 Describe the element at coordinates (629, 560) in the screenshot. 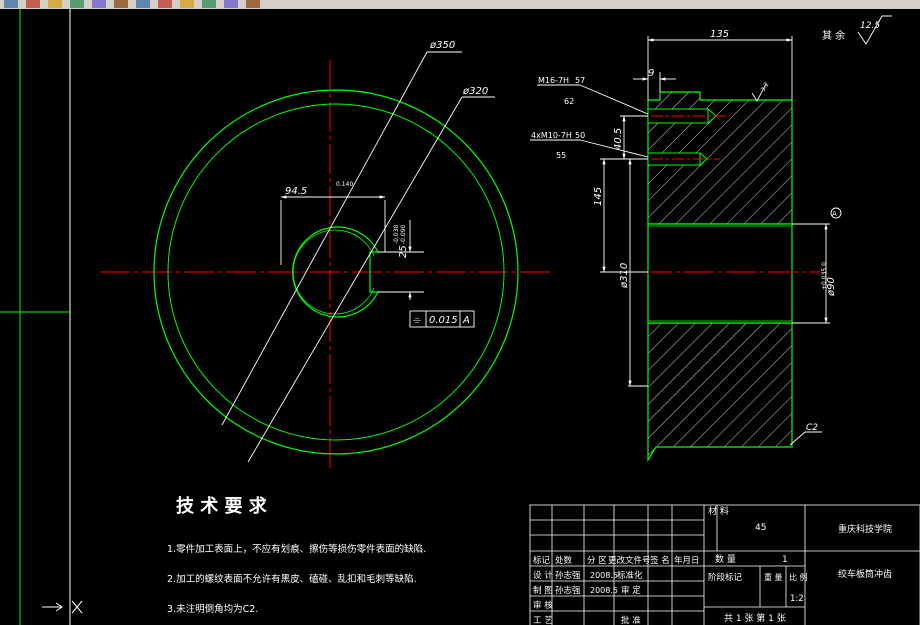

I see `tb-row1-c4: 更改文件号` at that location.